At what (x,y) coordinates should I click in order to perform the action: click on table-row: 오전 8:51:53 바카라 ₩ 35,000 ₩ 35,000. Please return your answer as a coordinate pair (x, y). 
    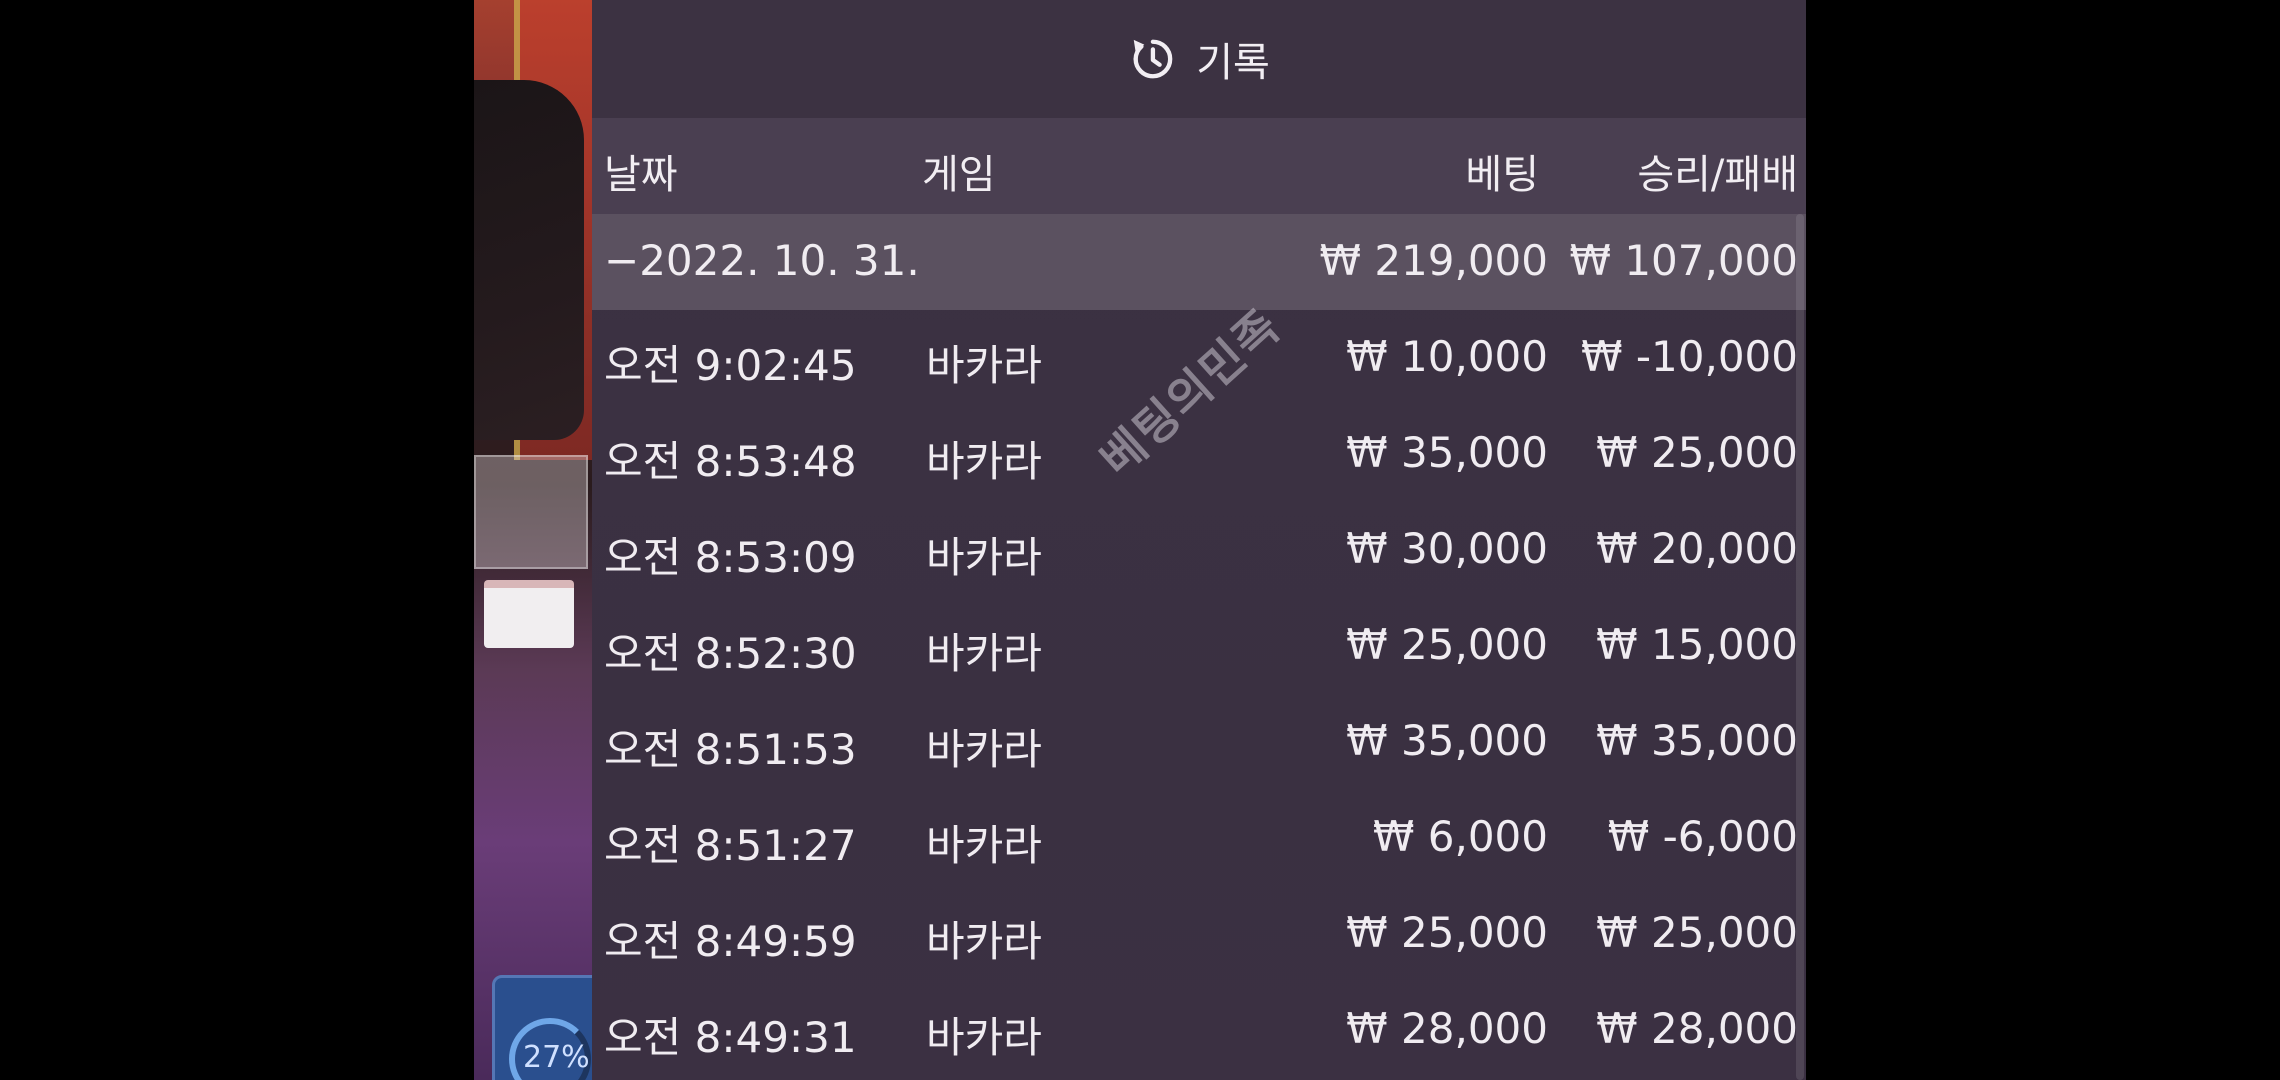
    Looking at the image, I should click on (1199, 742).